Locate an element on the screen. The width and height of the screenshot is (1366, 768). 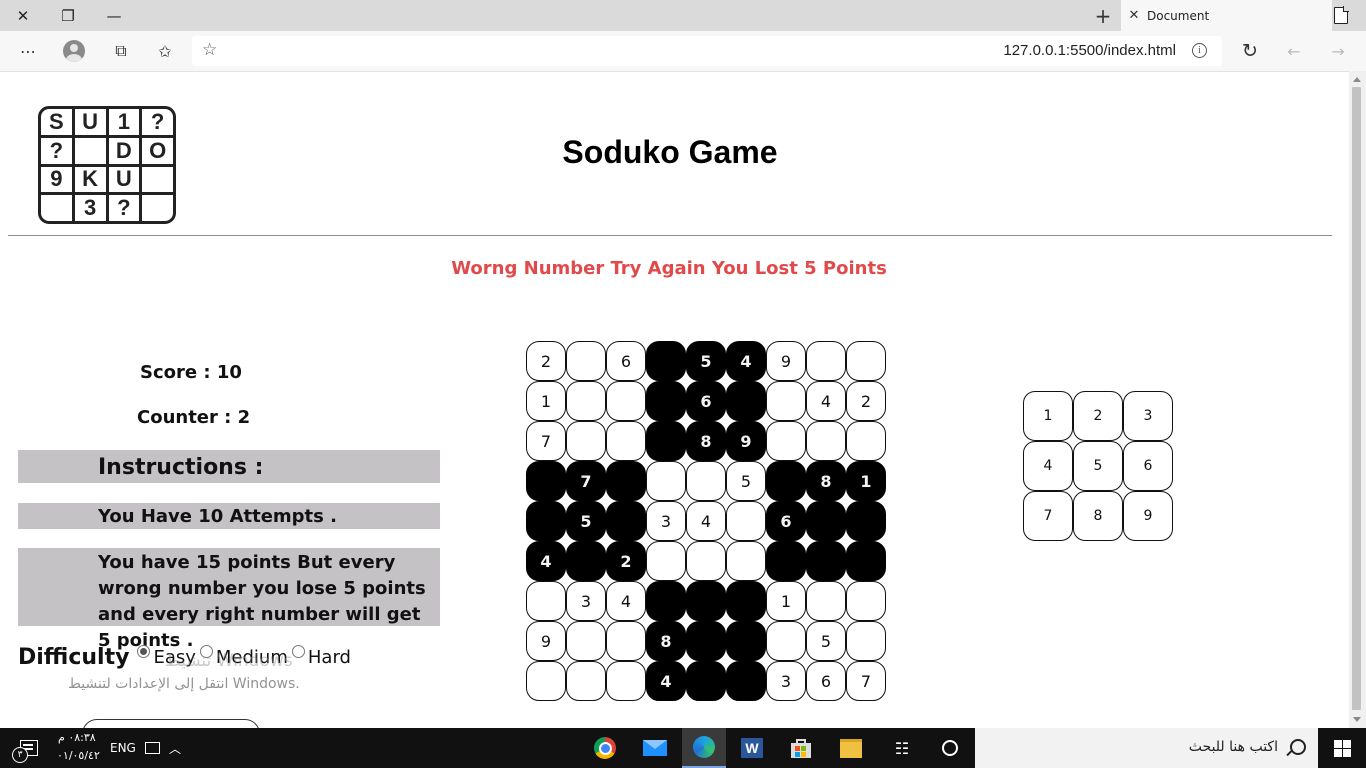
sudoku-cell-r6-c4 is located at coordinates (666, 561).